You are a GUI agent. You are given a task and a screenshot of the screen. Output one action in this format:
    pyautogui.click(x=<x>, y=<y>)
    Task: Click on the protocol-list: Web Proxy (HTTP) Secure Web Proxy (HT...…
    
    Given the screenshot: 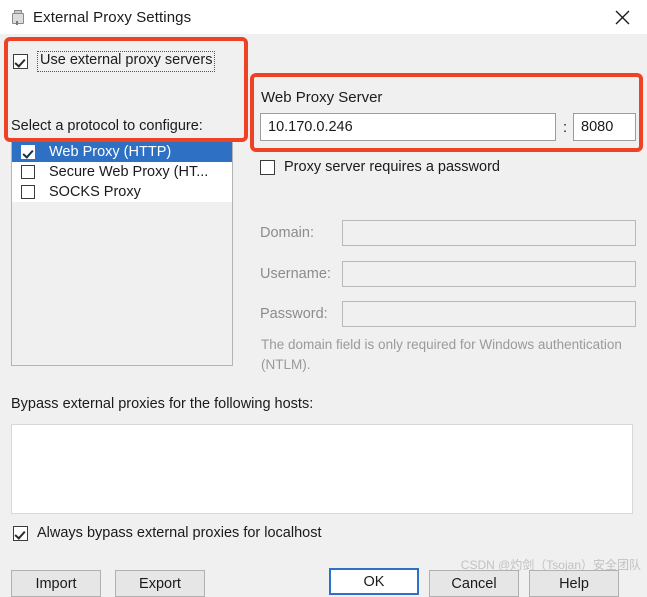 What is the action you would take?
    pyautogui.click(x=122, y=253)
    